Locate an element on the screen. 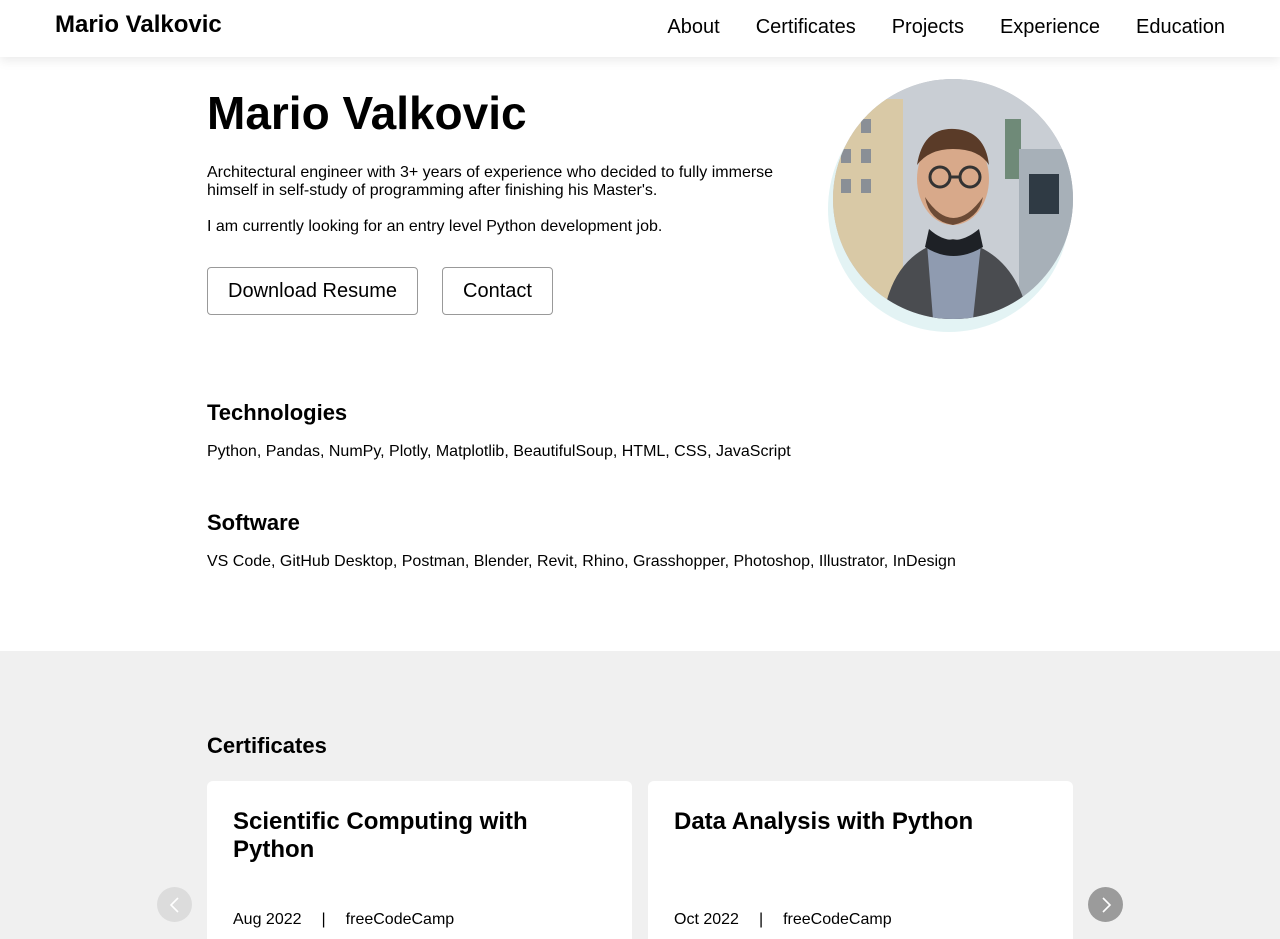  nav-link-experience: Experience is located at coordinates (1050, 27).